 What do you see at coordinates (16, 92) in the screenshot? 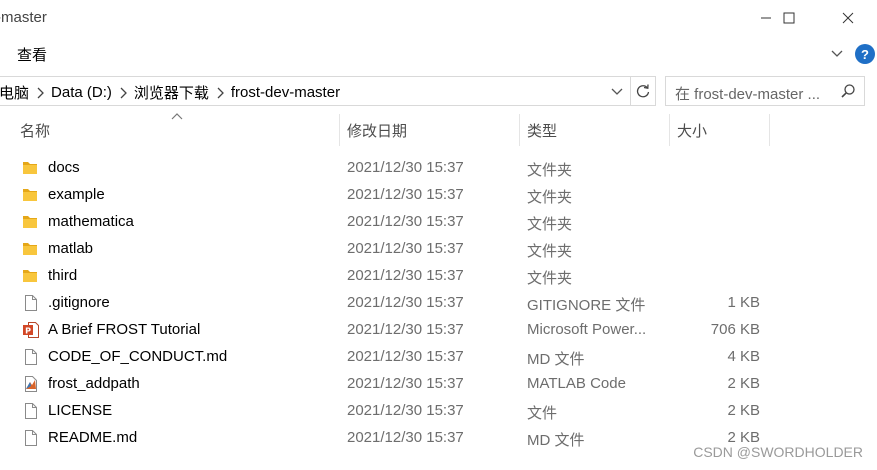
I see `breadcrumb-item: 电脑` at bounding box center [16, 92].